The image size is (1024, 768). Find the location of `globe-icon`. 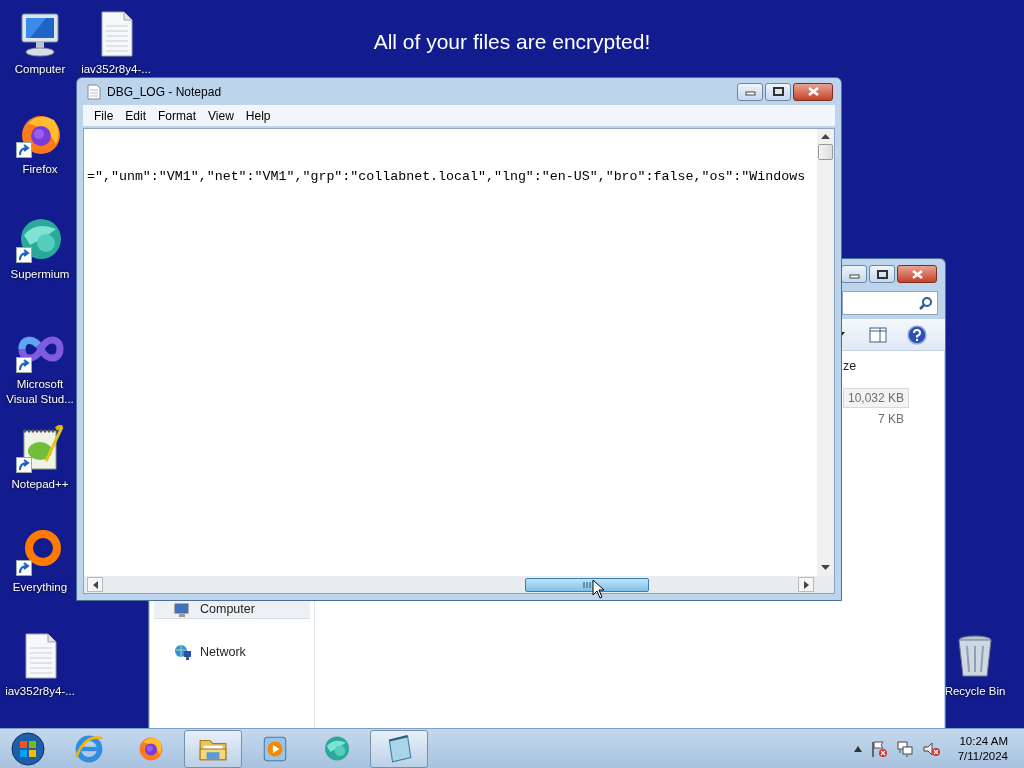

globe-icon is located at coordinates (89, 748).